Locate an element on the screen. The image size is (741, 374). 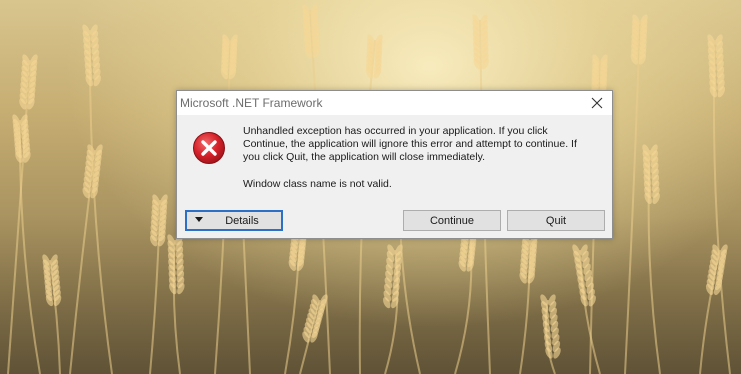
close-icon is located at coordinates (597, 103).